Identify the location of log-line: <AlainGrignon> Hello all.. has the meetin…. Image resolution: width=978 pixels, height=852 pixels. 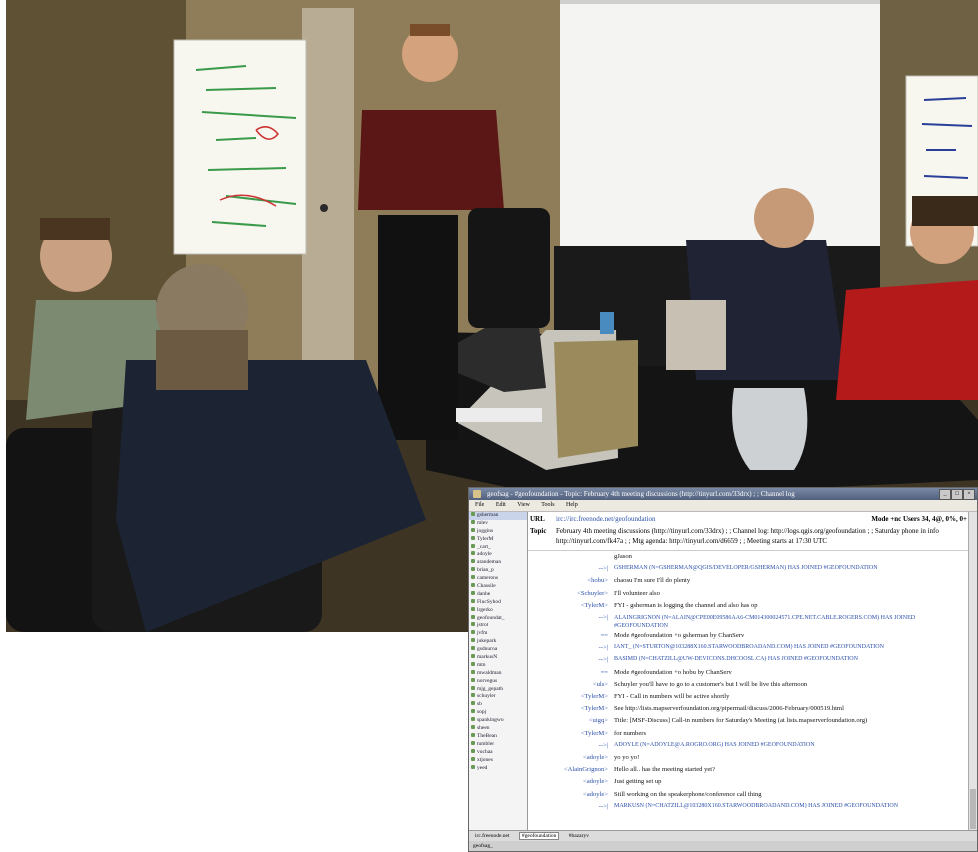
(748, 772).